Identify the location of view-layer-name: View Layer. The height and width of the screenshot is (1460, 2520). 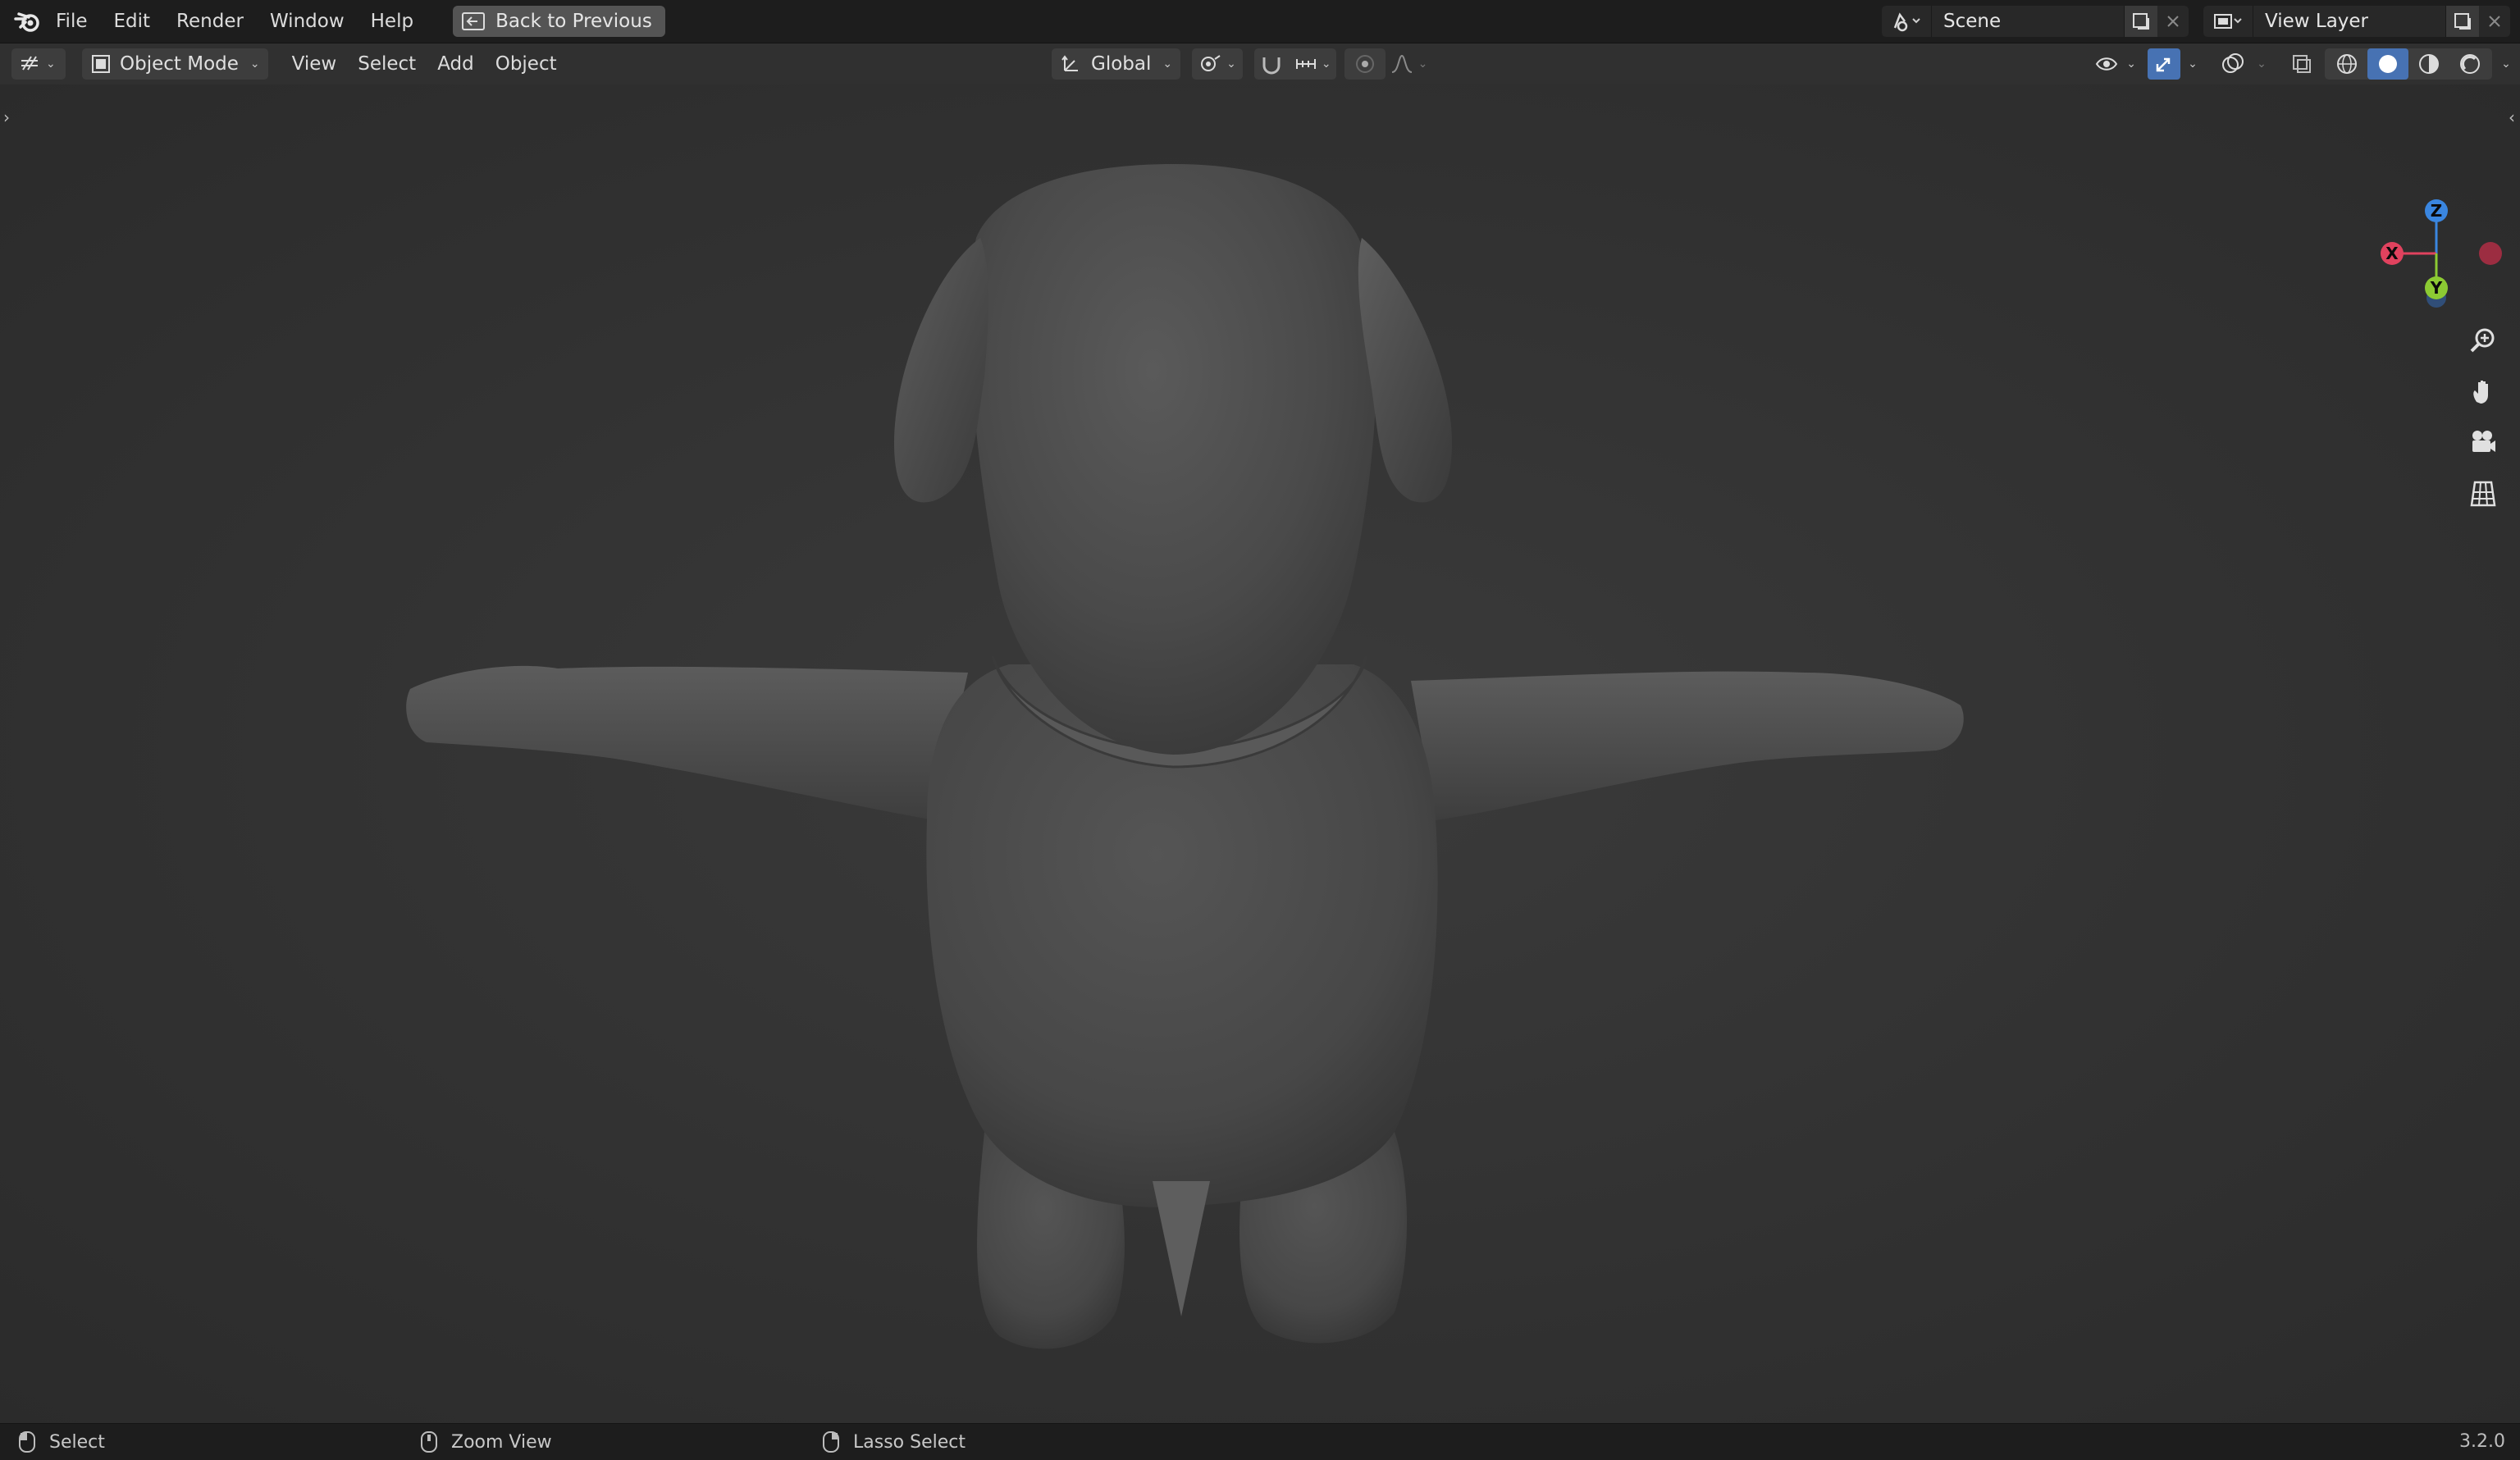
(2317, 21).